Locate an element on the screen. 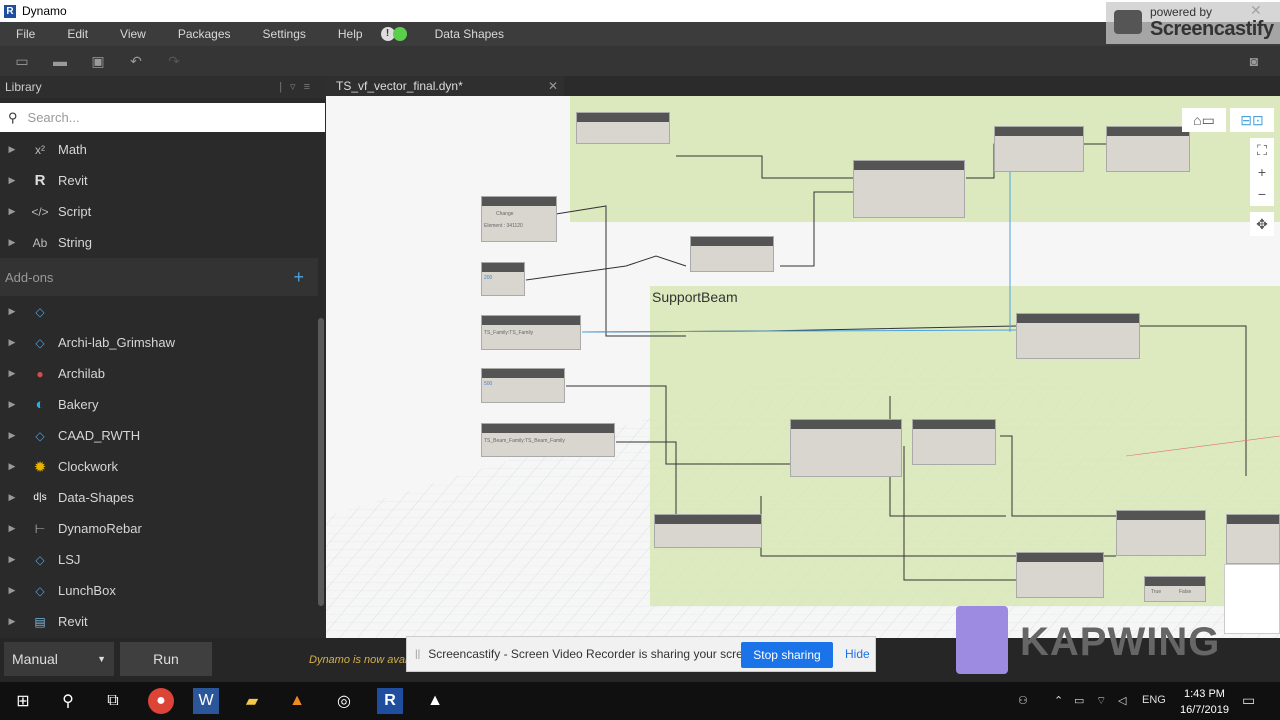  library-item-data-shapes: ▶ d|s Data-Shapes is located at coordinates (159, 497).